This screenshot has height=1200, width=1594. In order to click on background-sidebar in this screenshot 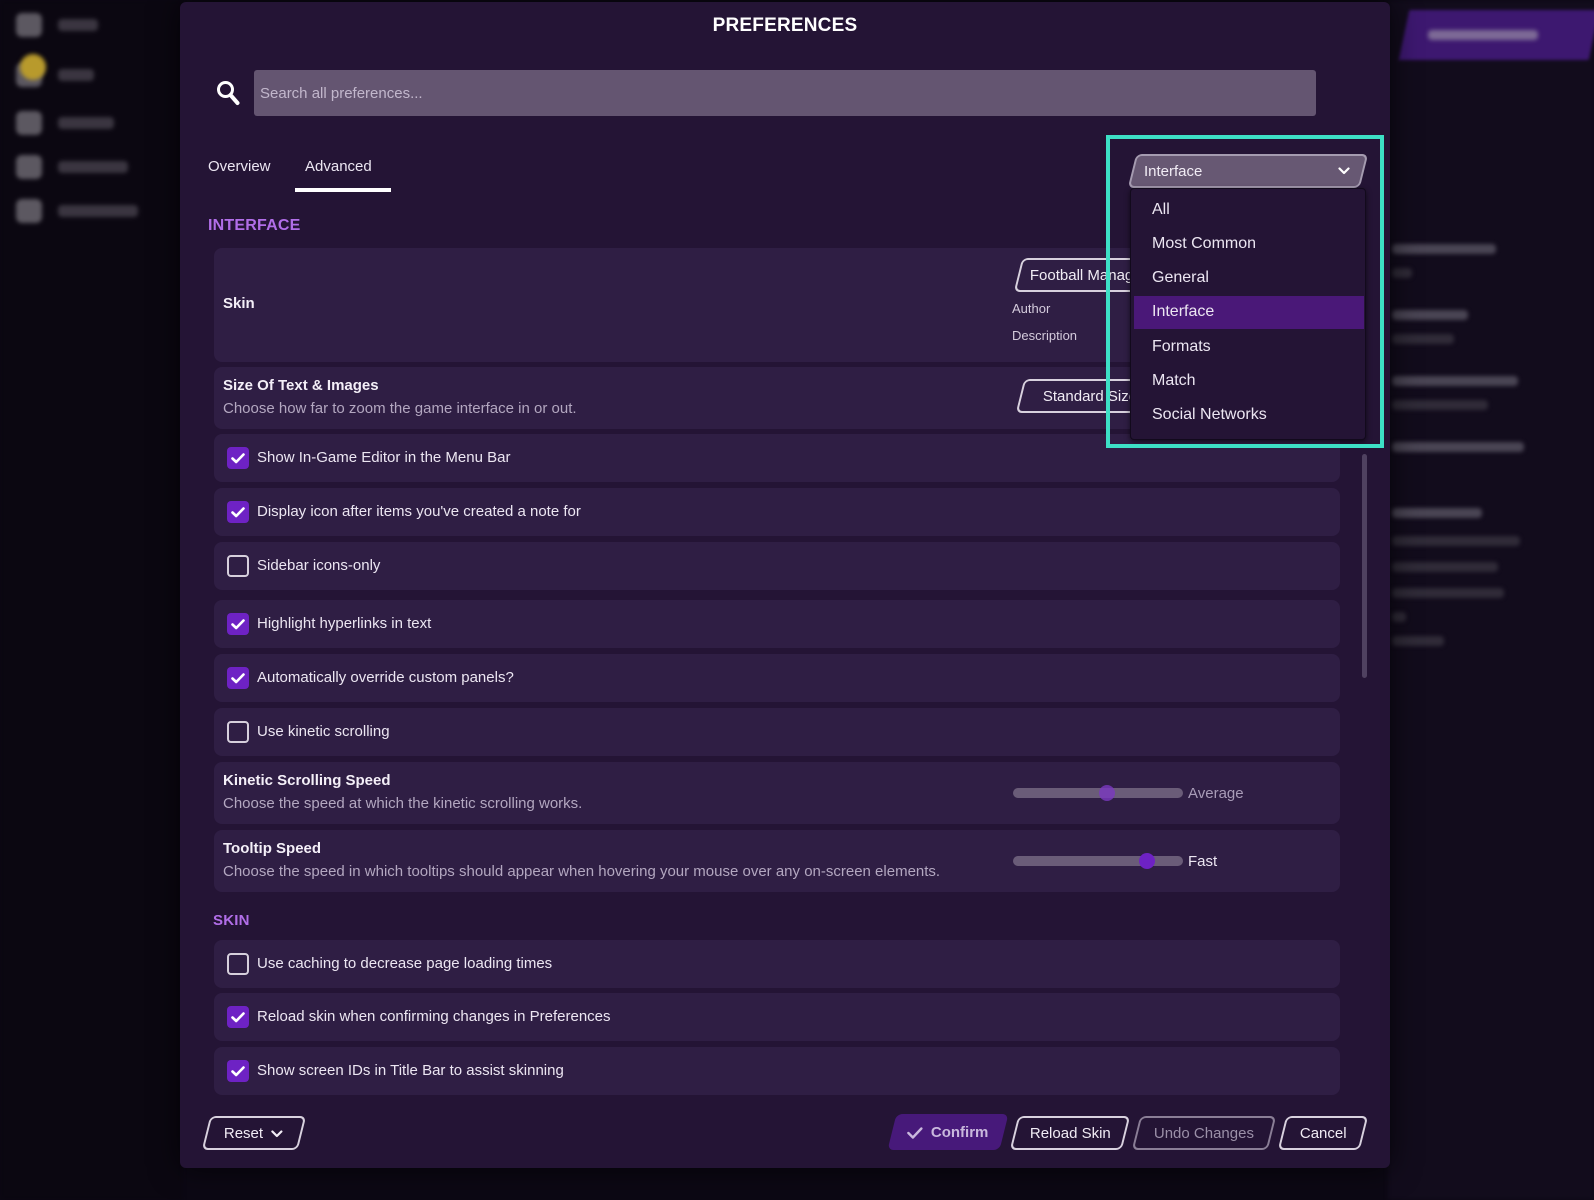, I will do `click(91, 600)`.